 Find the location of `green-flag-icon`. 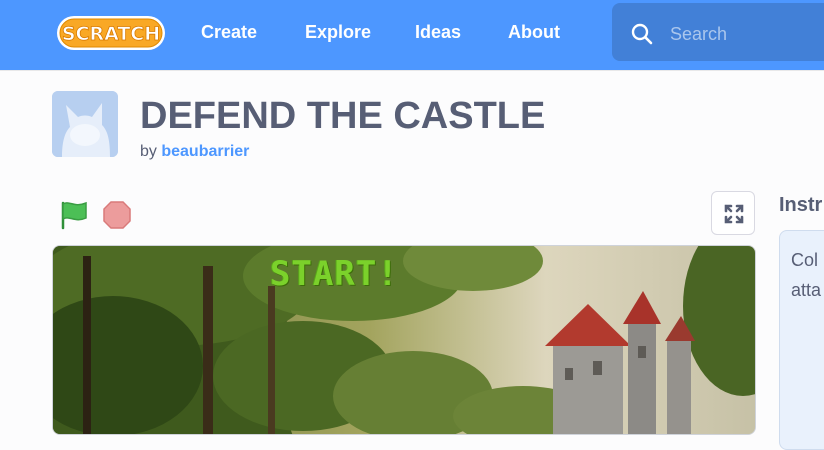

green-flag-icon is located at coordinates (74, 215).